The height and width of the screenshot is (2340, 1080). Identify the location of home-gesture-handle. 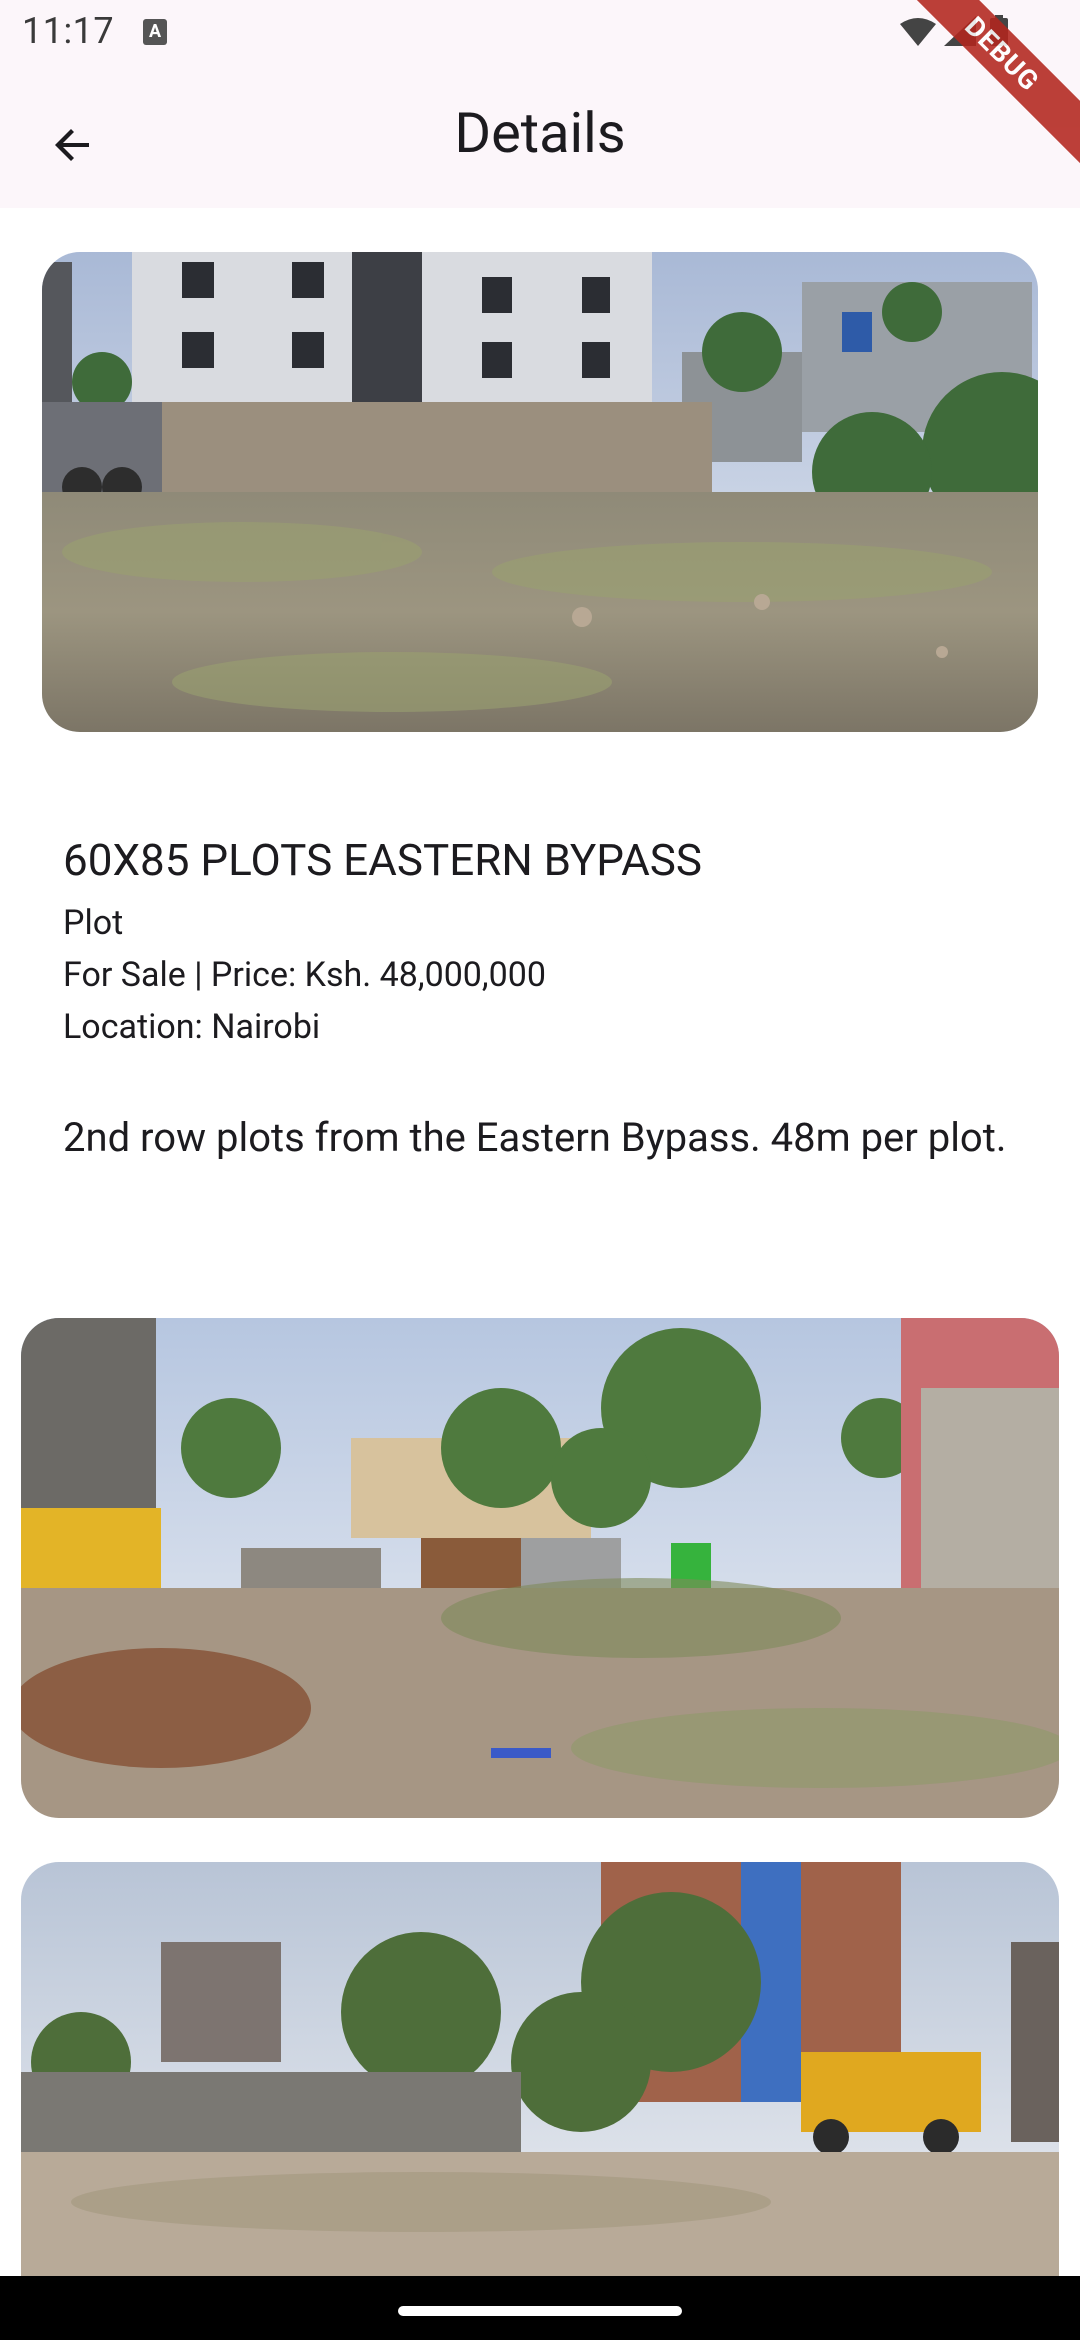
(540, 2311).